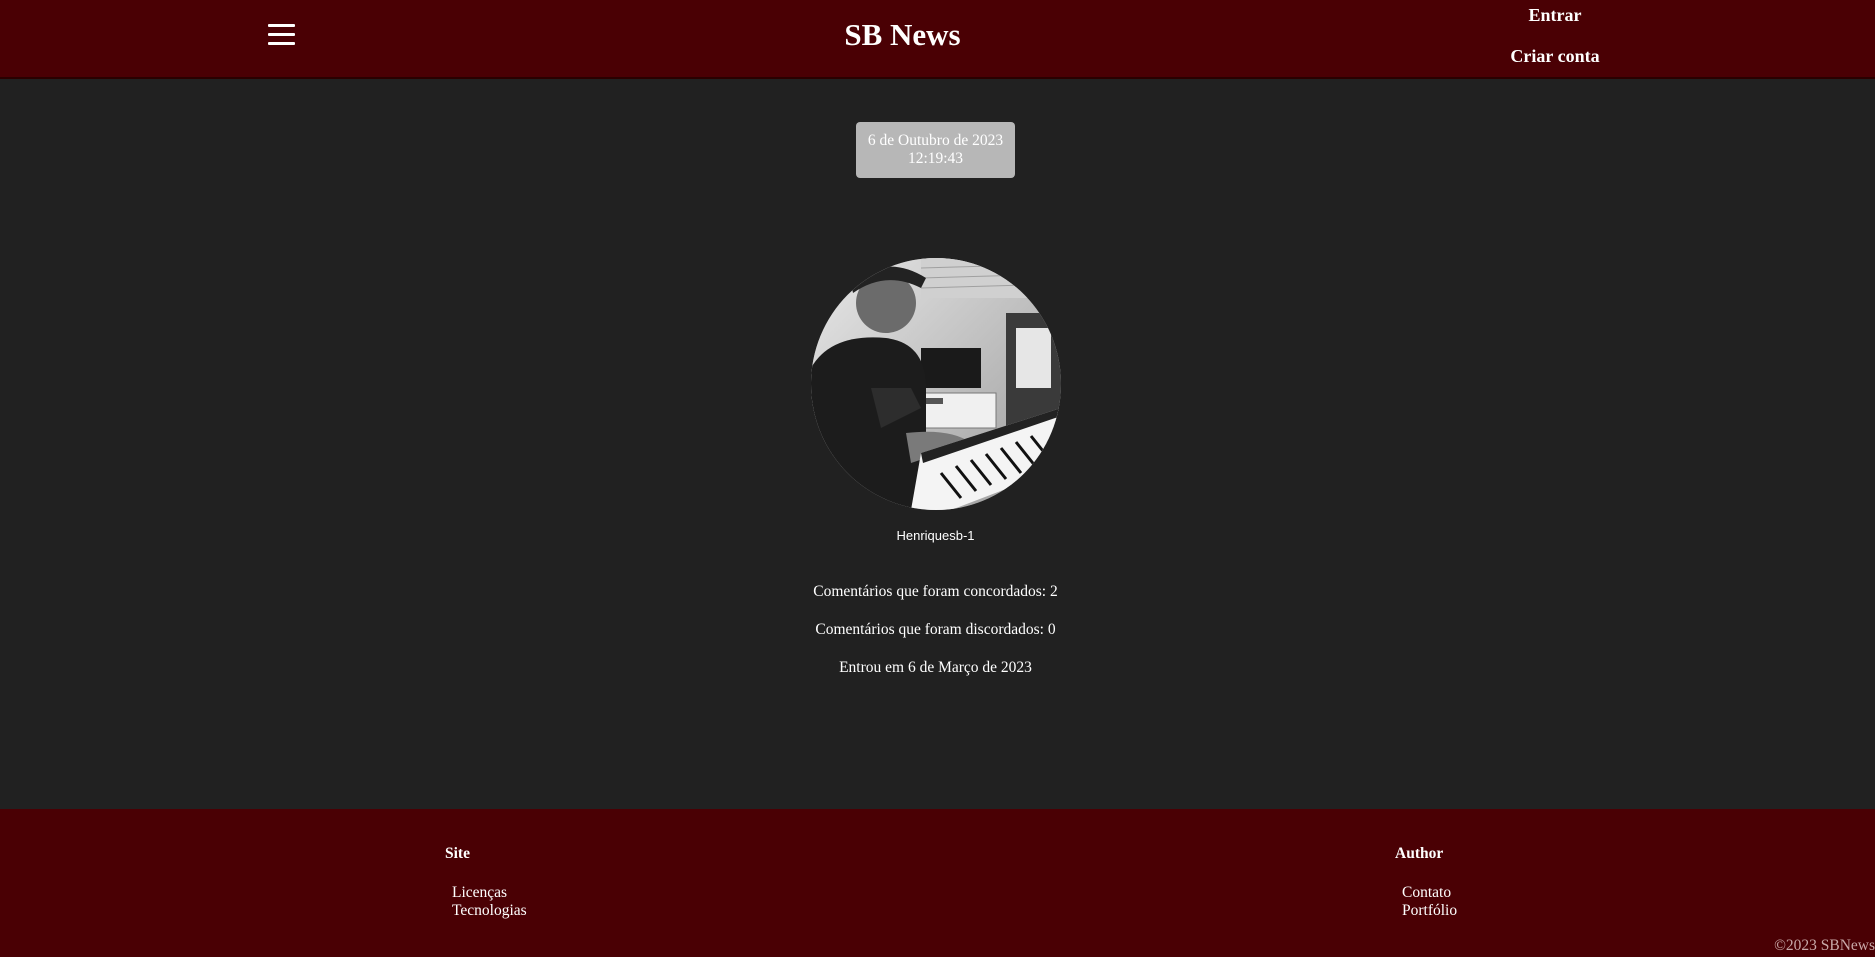 The image size is (1875, 957). I want to click on clock-box: 6 de Outubro de 2023 12:19:43, so click(935, 150).